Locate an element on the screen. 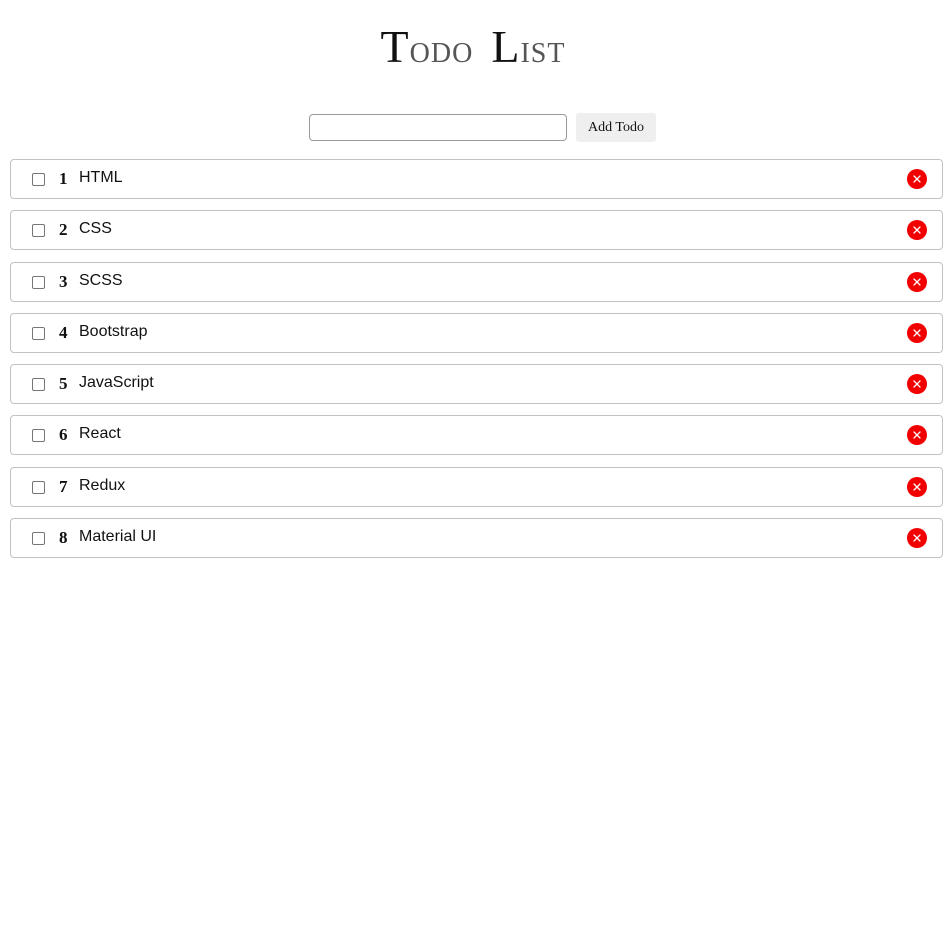 The height and width of the screenshot is (935, 946). todo-item: 2 CSS is located at coordinates (476, 230).